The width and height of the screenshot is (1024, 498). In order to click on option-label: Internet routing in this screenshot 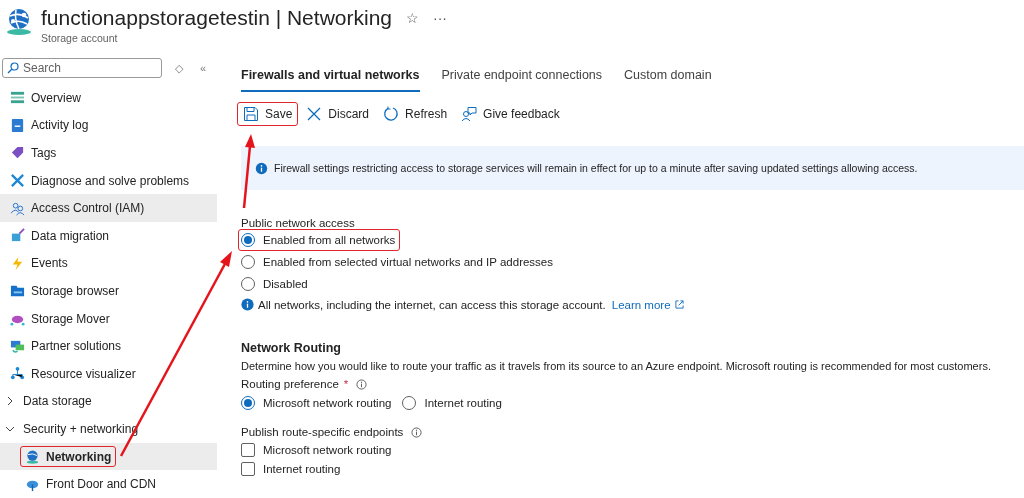, I will do `click(463, 403)`.